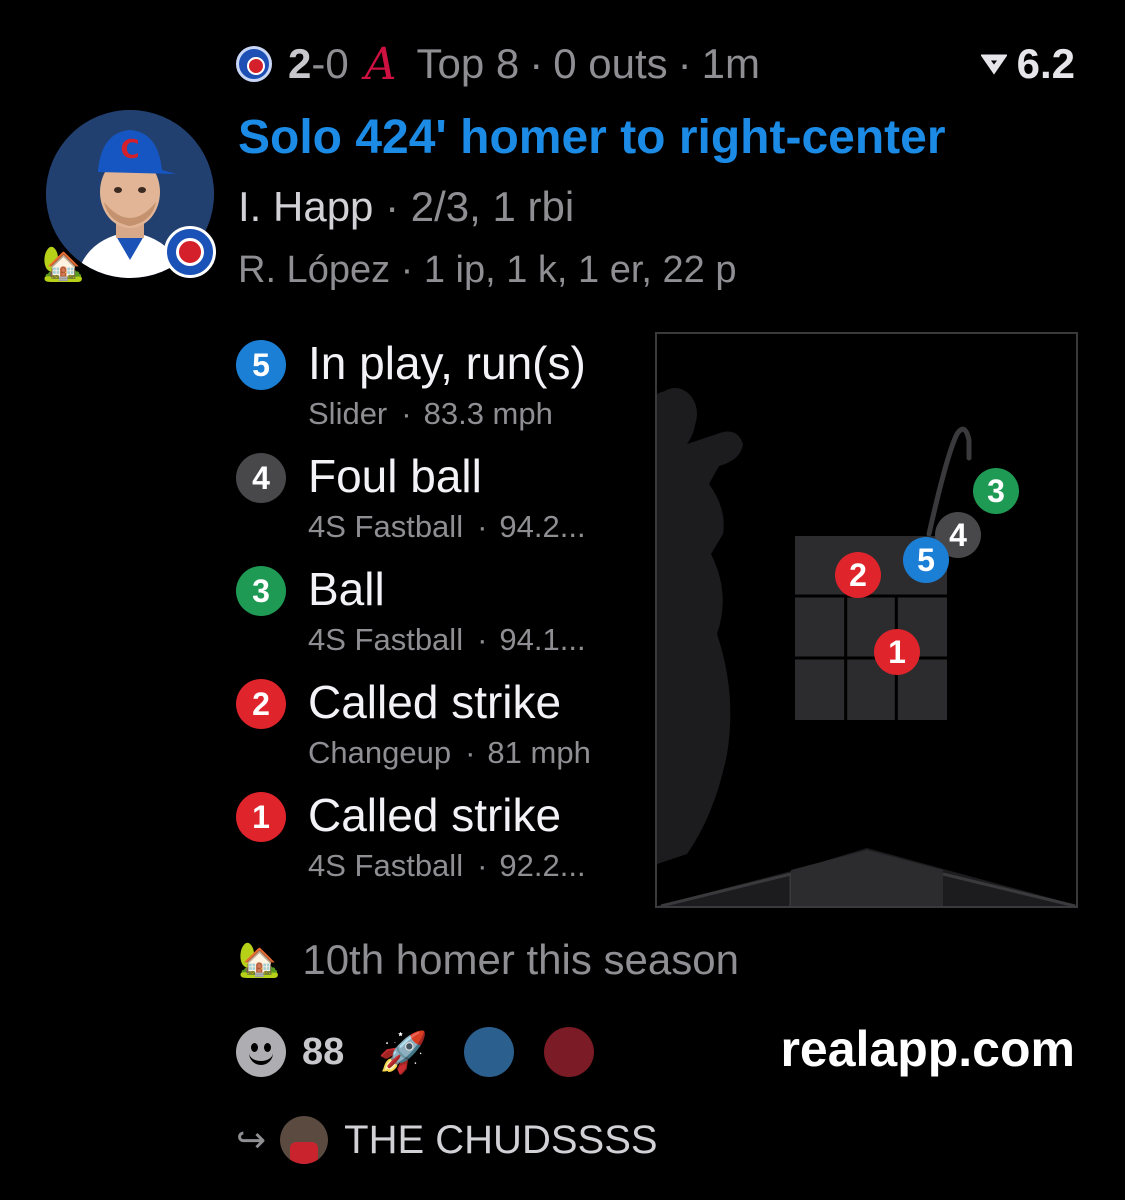 Image resolution: width=1125 pixels, height=1200 pixels. I want to click on pitch-number-badge: 2, so click(261, 704).